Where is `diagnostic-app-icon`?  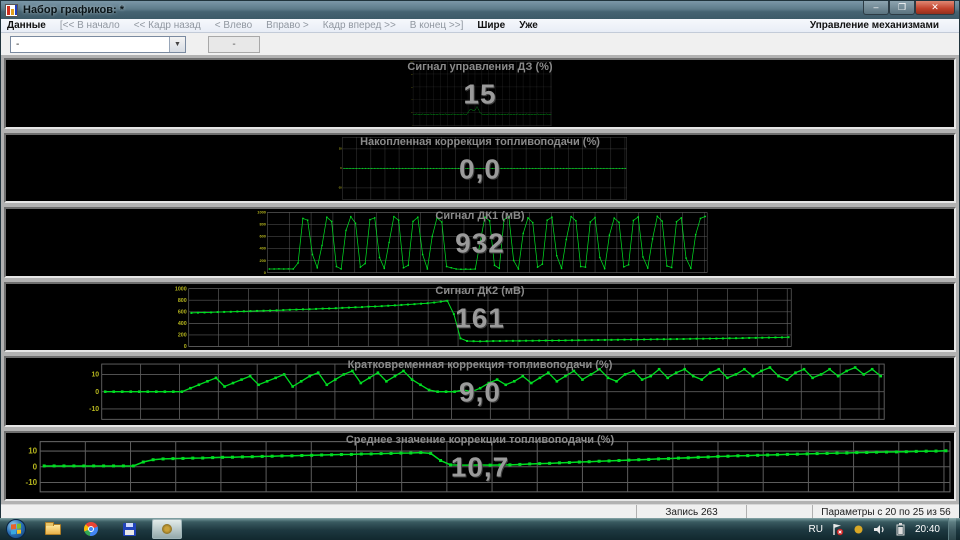 diagnostic-app-icon is located at coordinates (167, 529).